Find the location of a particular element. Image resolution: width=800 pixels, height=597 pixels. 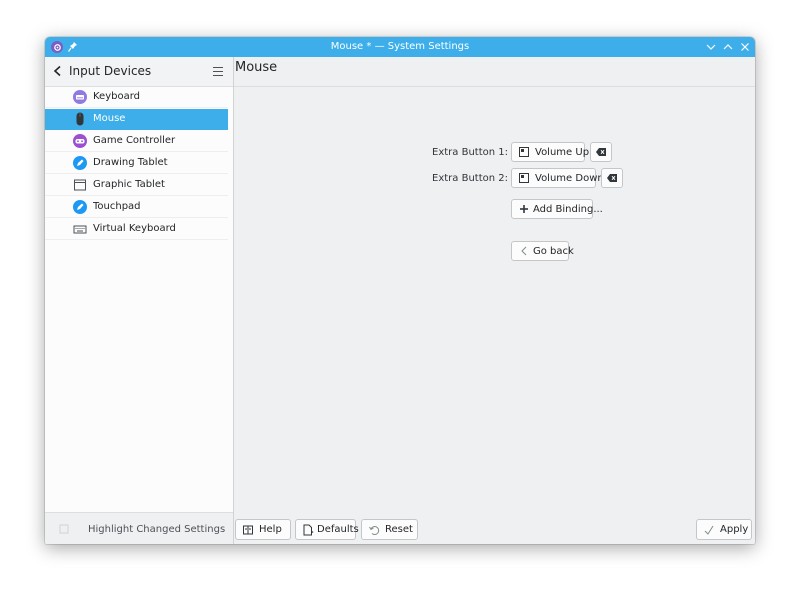

sidebar-header-title: Input Devices is located at coordinates (110, 71).